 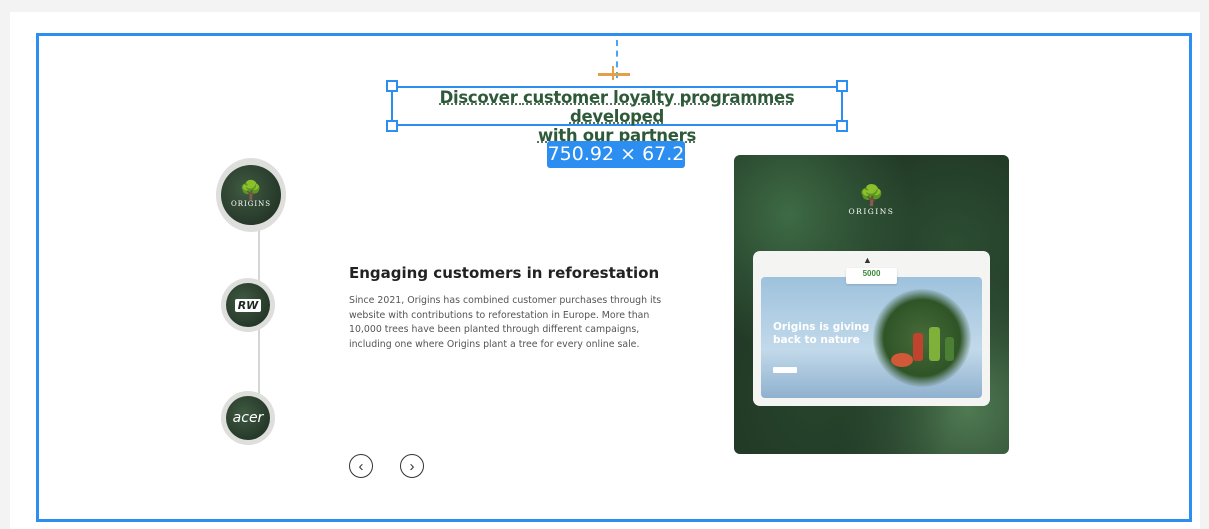 I want to click on rw-logo-text: RW, so click(x=248, y=305).